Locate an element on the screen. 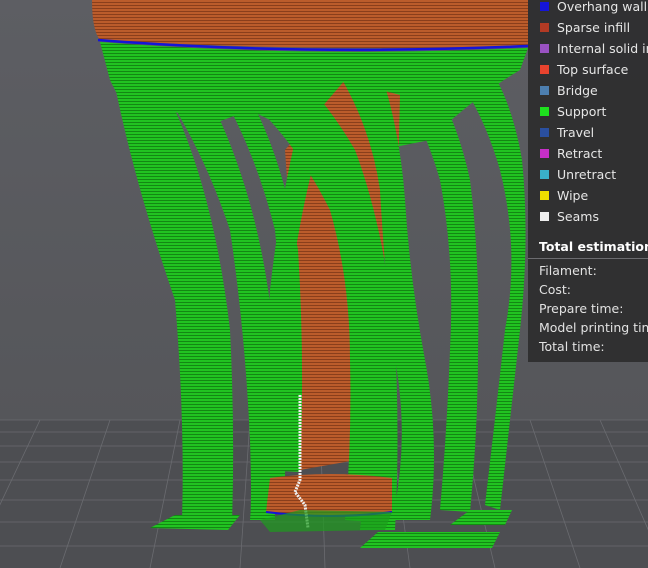 Image resolution: width=648 pixels, height=568 pixels. legend-item-wipe: Wipe is located at coordinates (558, 195).